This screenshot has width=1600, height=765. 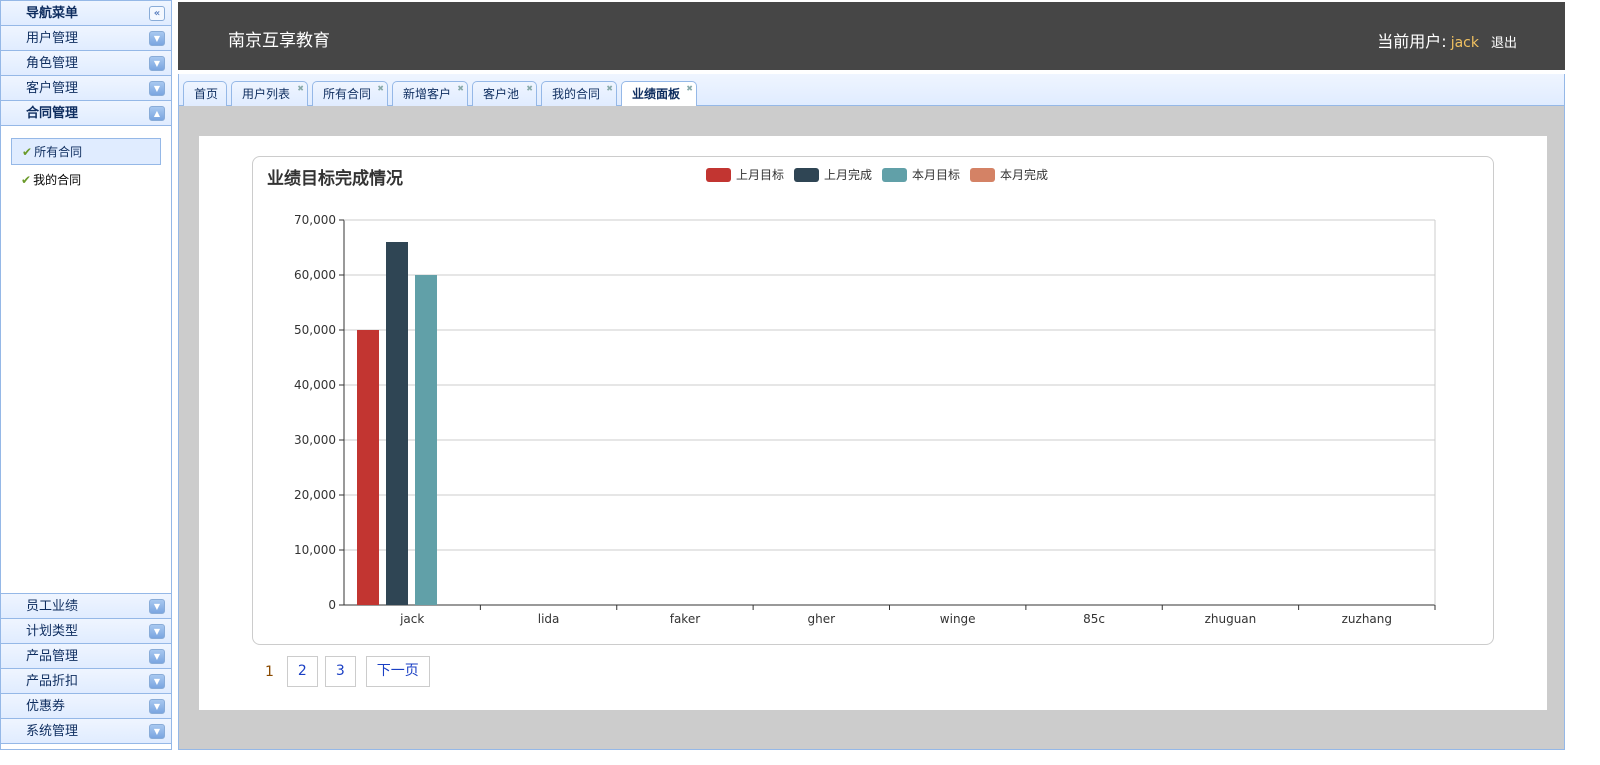 I want to click on x-tick-label: winge, so click(x=958, y=619).